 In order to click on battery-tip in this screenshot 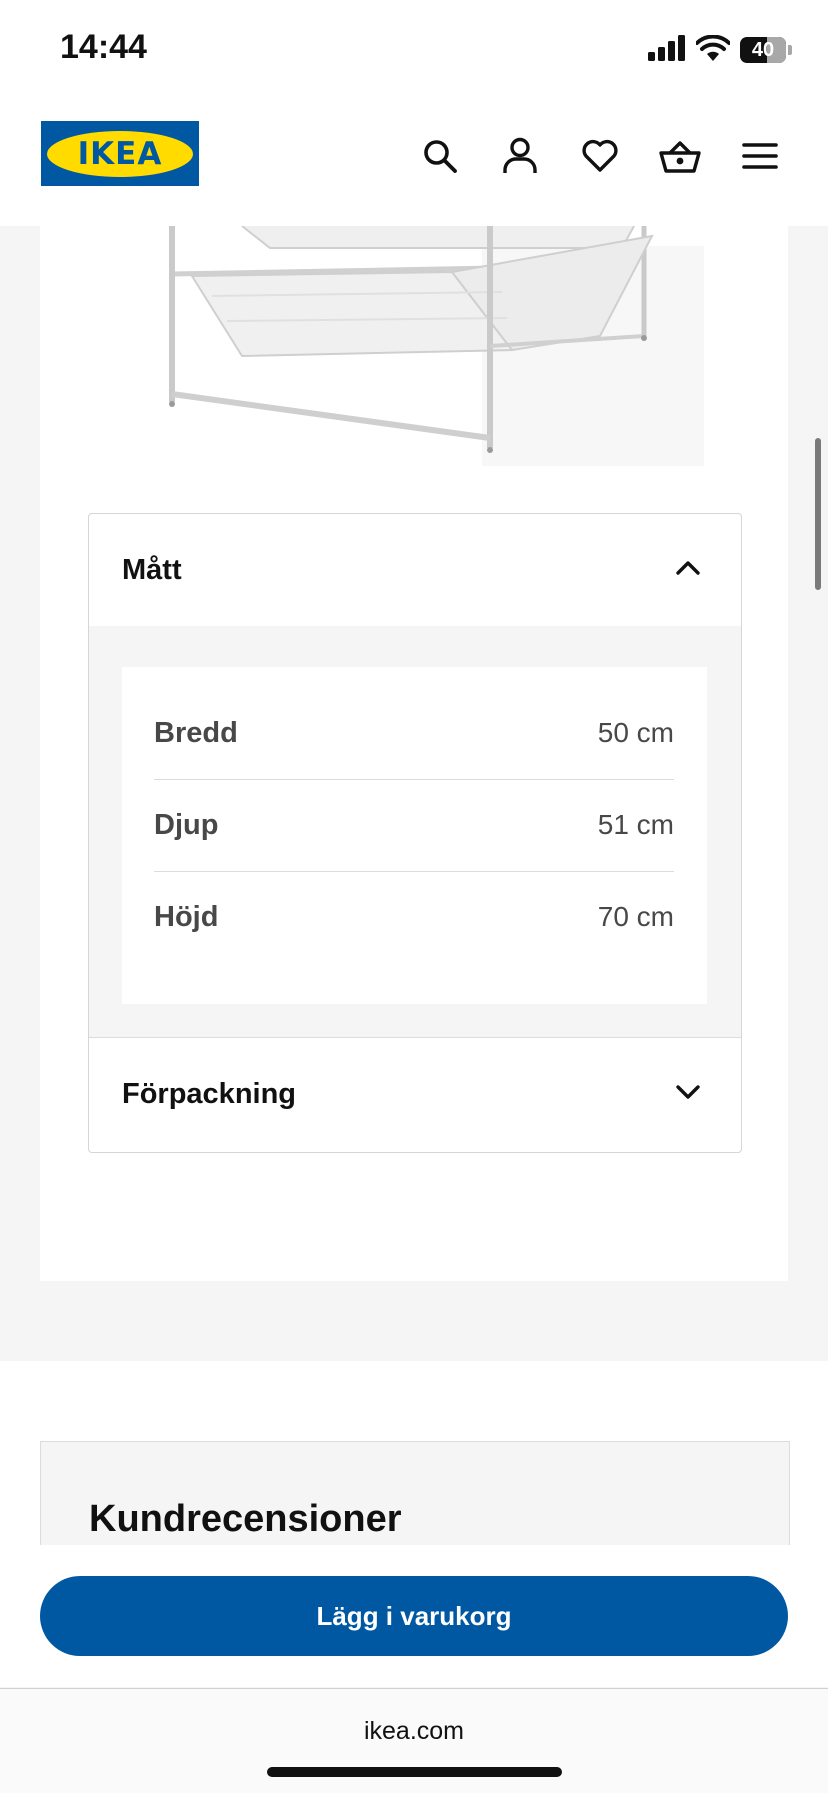, I will do `click(790, 50)`.